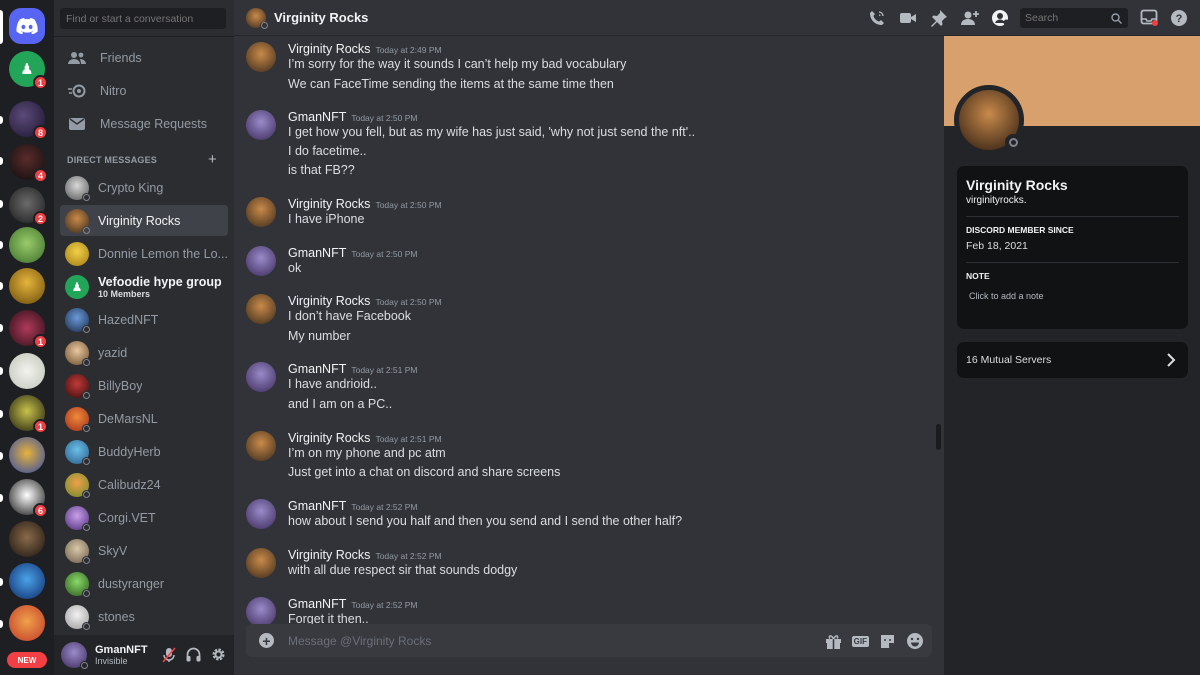 The height and width of the screenshot is (675, 1200). Describe the element at coordinates (266, 640) in the screenshot. I see `upload-plus-icon: +` at that location.